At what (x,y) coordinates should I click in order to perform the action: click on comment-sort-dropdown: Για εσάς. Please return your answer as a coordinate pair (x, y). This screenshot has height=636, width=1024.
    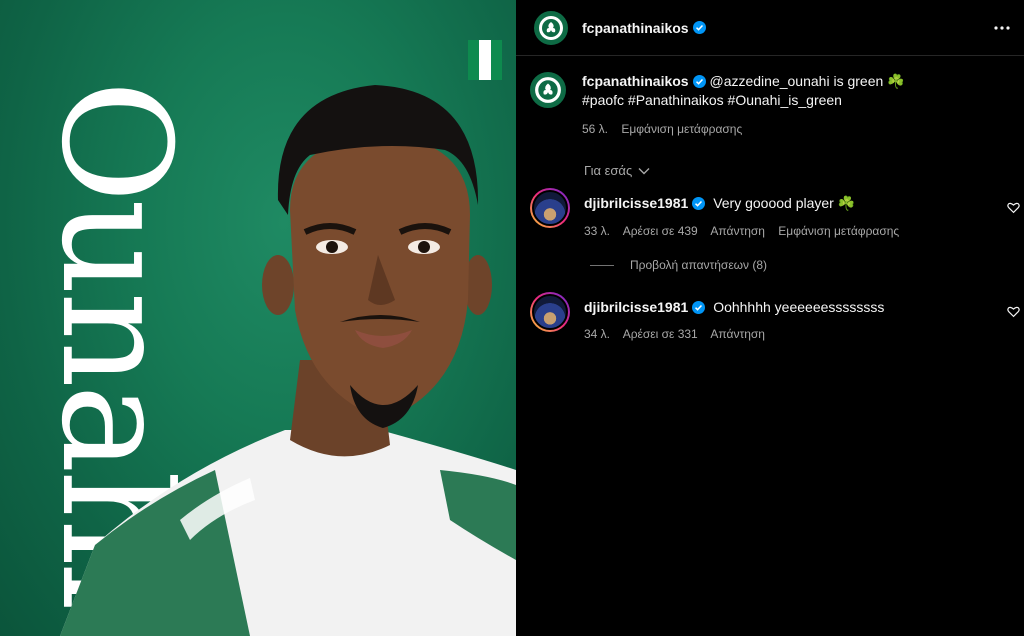
    Looking at the image, I should click on (617, 170).